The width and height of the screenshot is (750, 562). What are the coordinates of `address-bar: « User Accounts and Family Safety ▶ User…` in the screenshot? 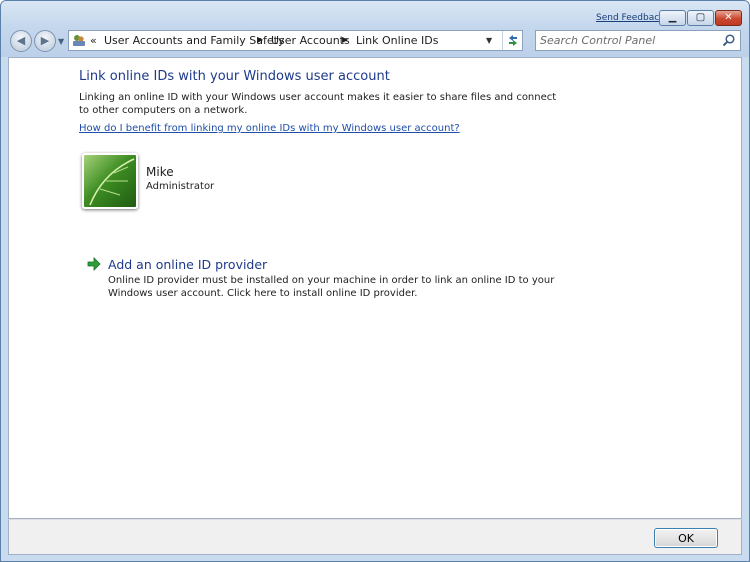 It's located at (295, 40).